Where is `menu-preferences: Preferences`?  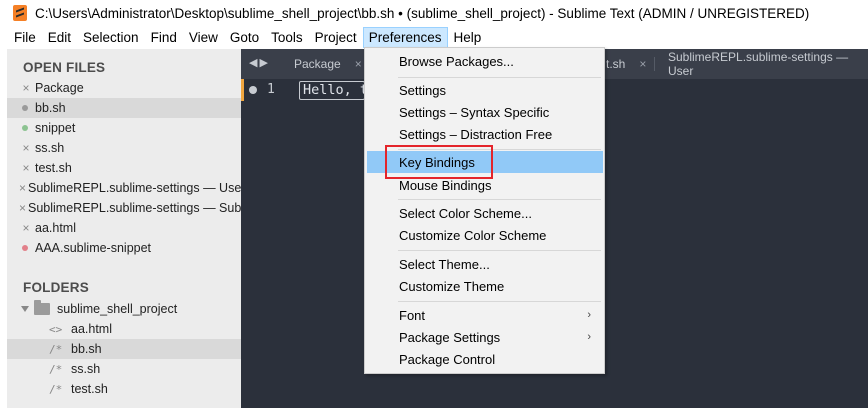
menu-preferences: Preferences is located at coordinates (405, 37).